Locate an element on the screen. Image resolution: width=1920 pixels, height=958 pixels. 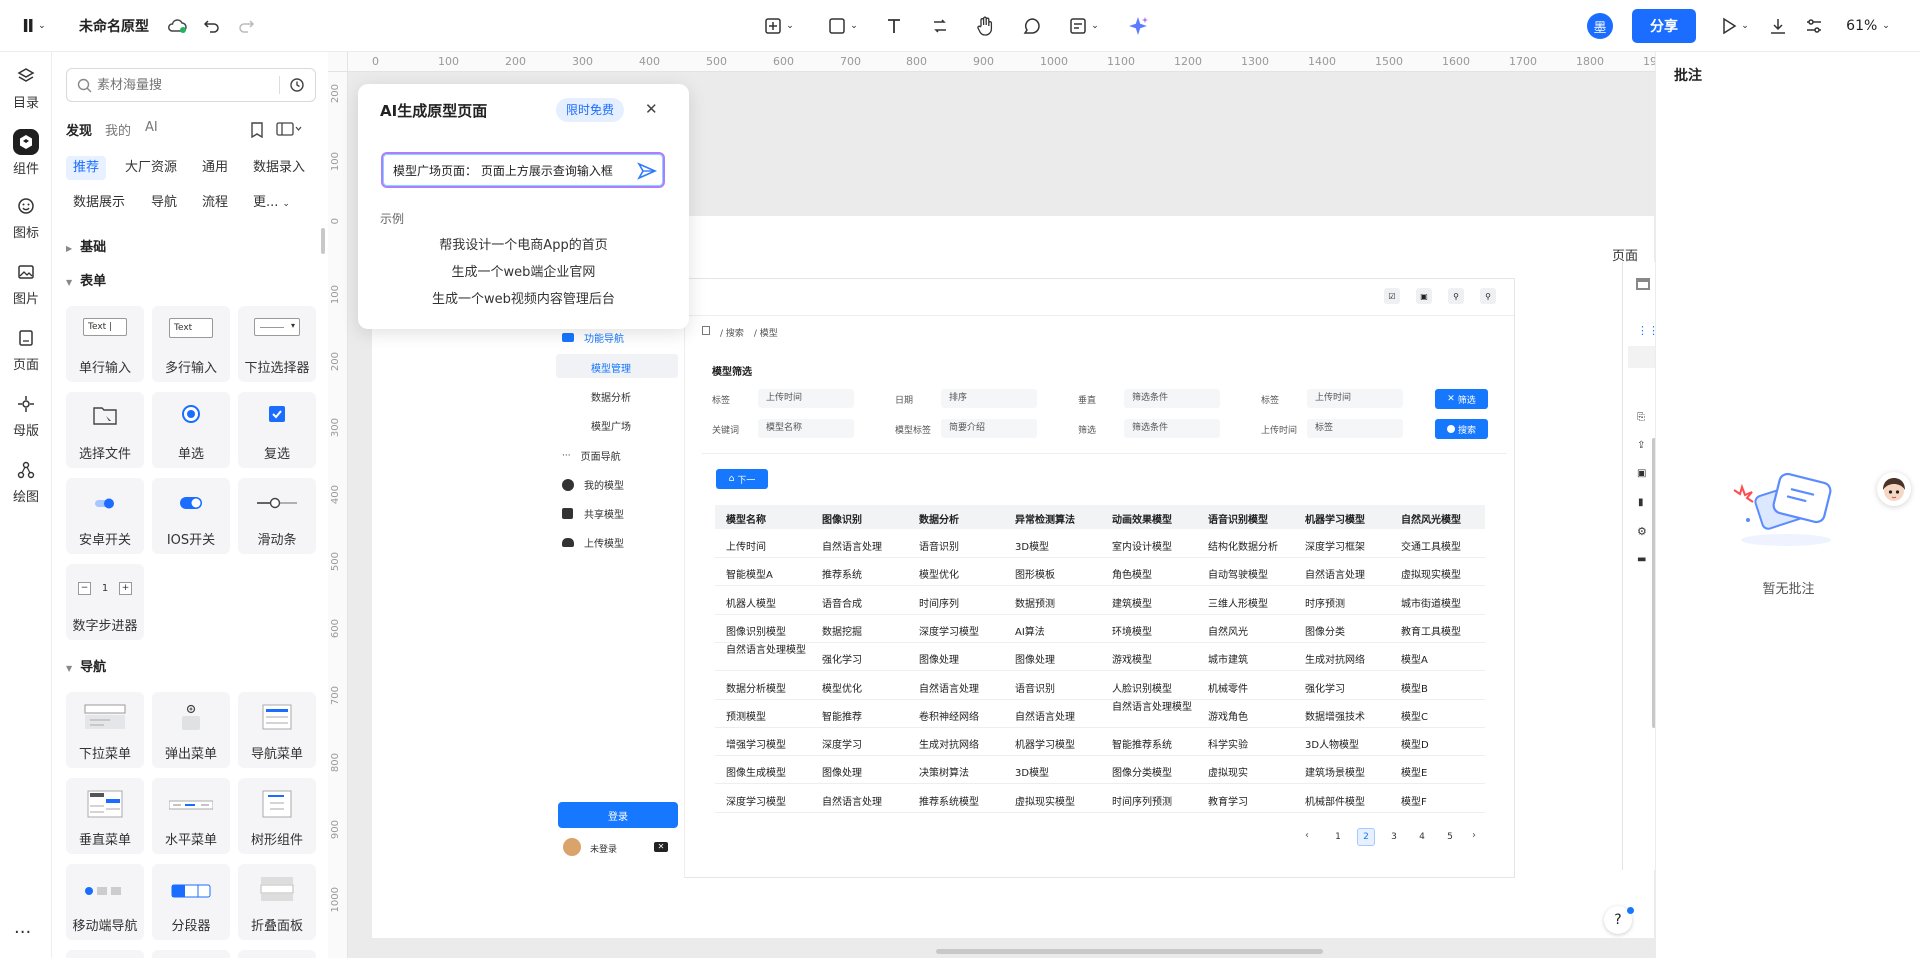
chip-general: 通用 is located at coordinates (215, 168).